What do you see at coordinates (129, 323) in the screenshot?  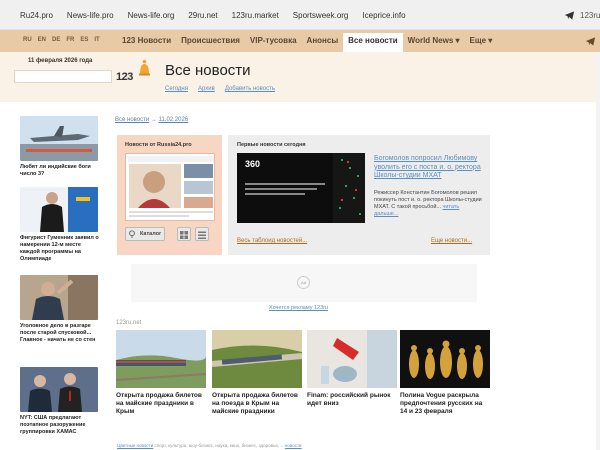 I see `section-label: 123ru.net` at bounding box center [129, 323].